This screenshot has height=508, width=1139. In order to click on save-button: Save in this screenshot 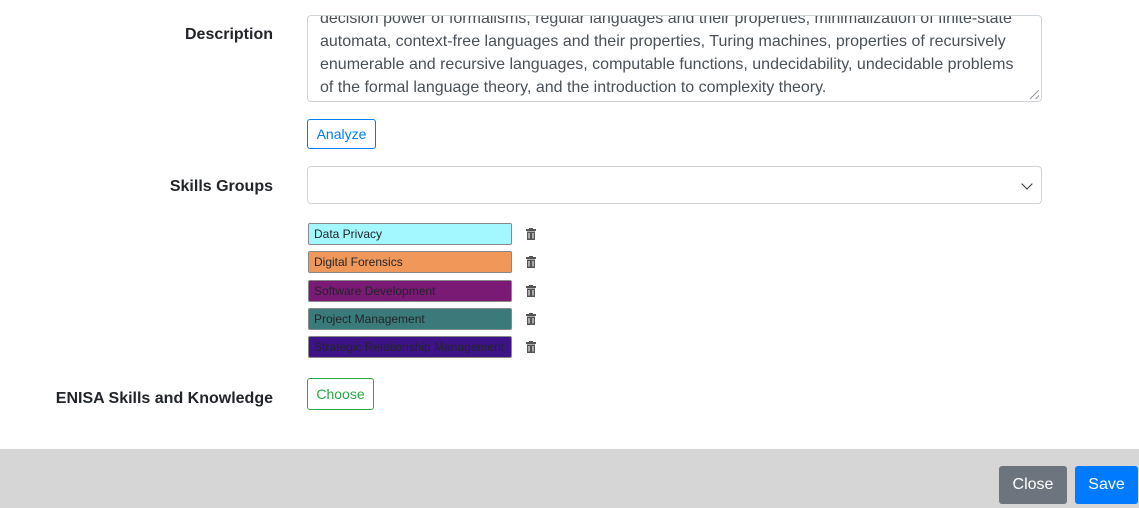, I will do `click(1106, 485)`.